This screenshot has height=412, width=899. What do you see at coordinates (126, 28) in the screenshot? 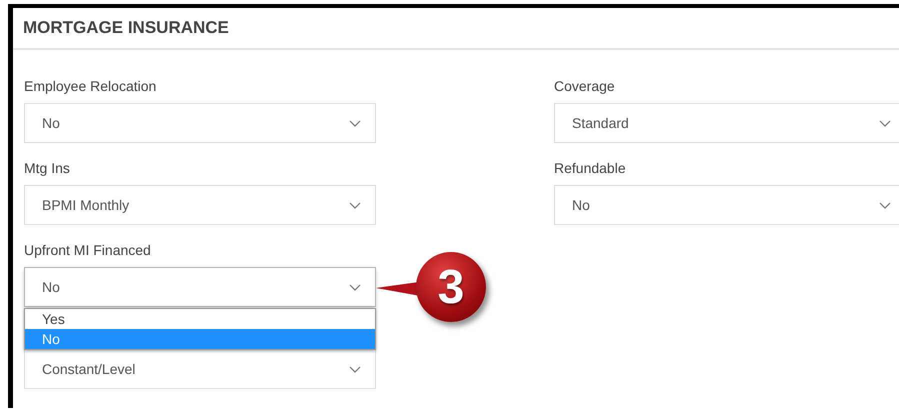
I see `section-title: MORTGAGE INSURANCE` at bounding box center [126, 28].